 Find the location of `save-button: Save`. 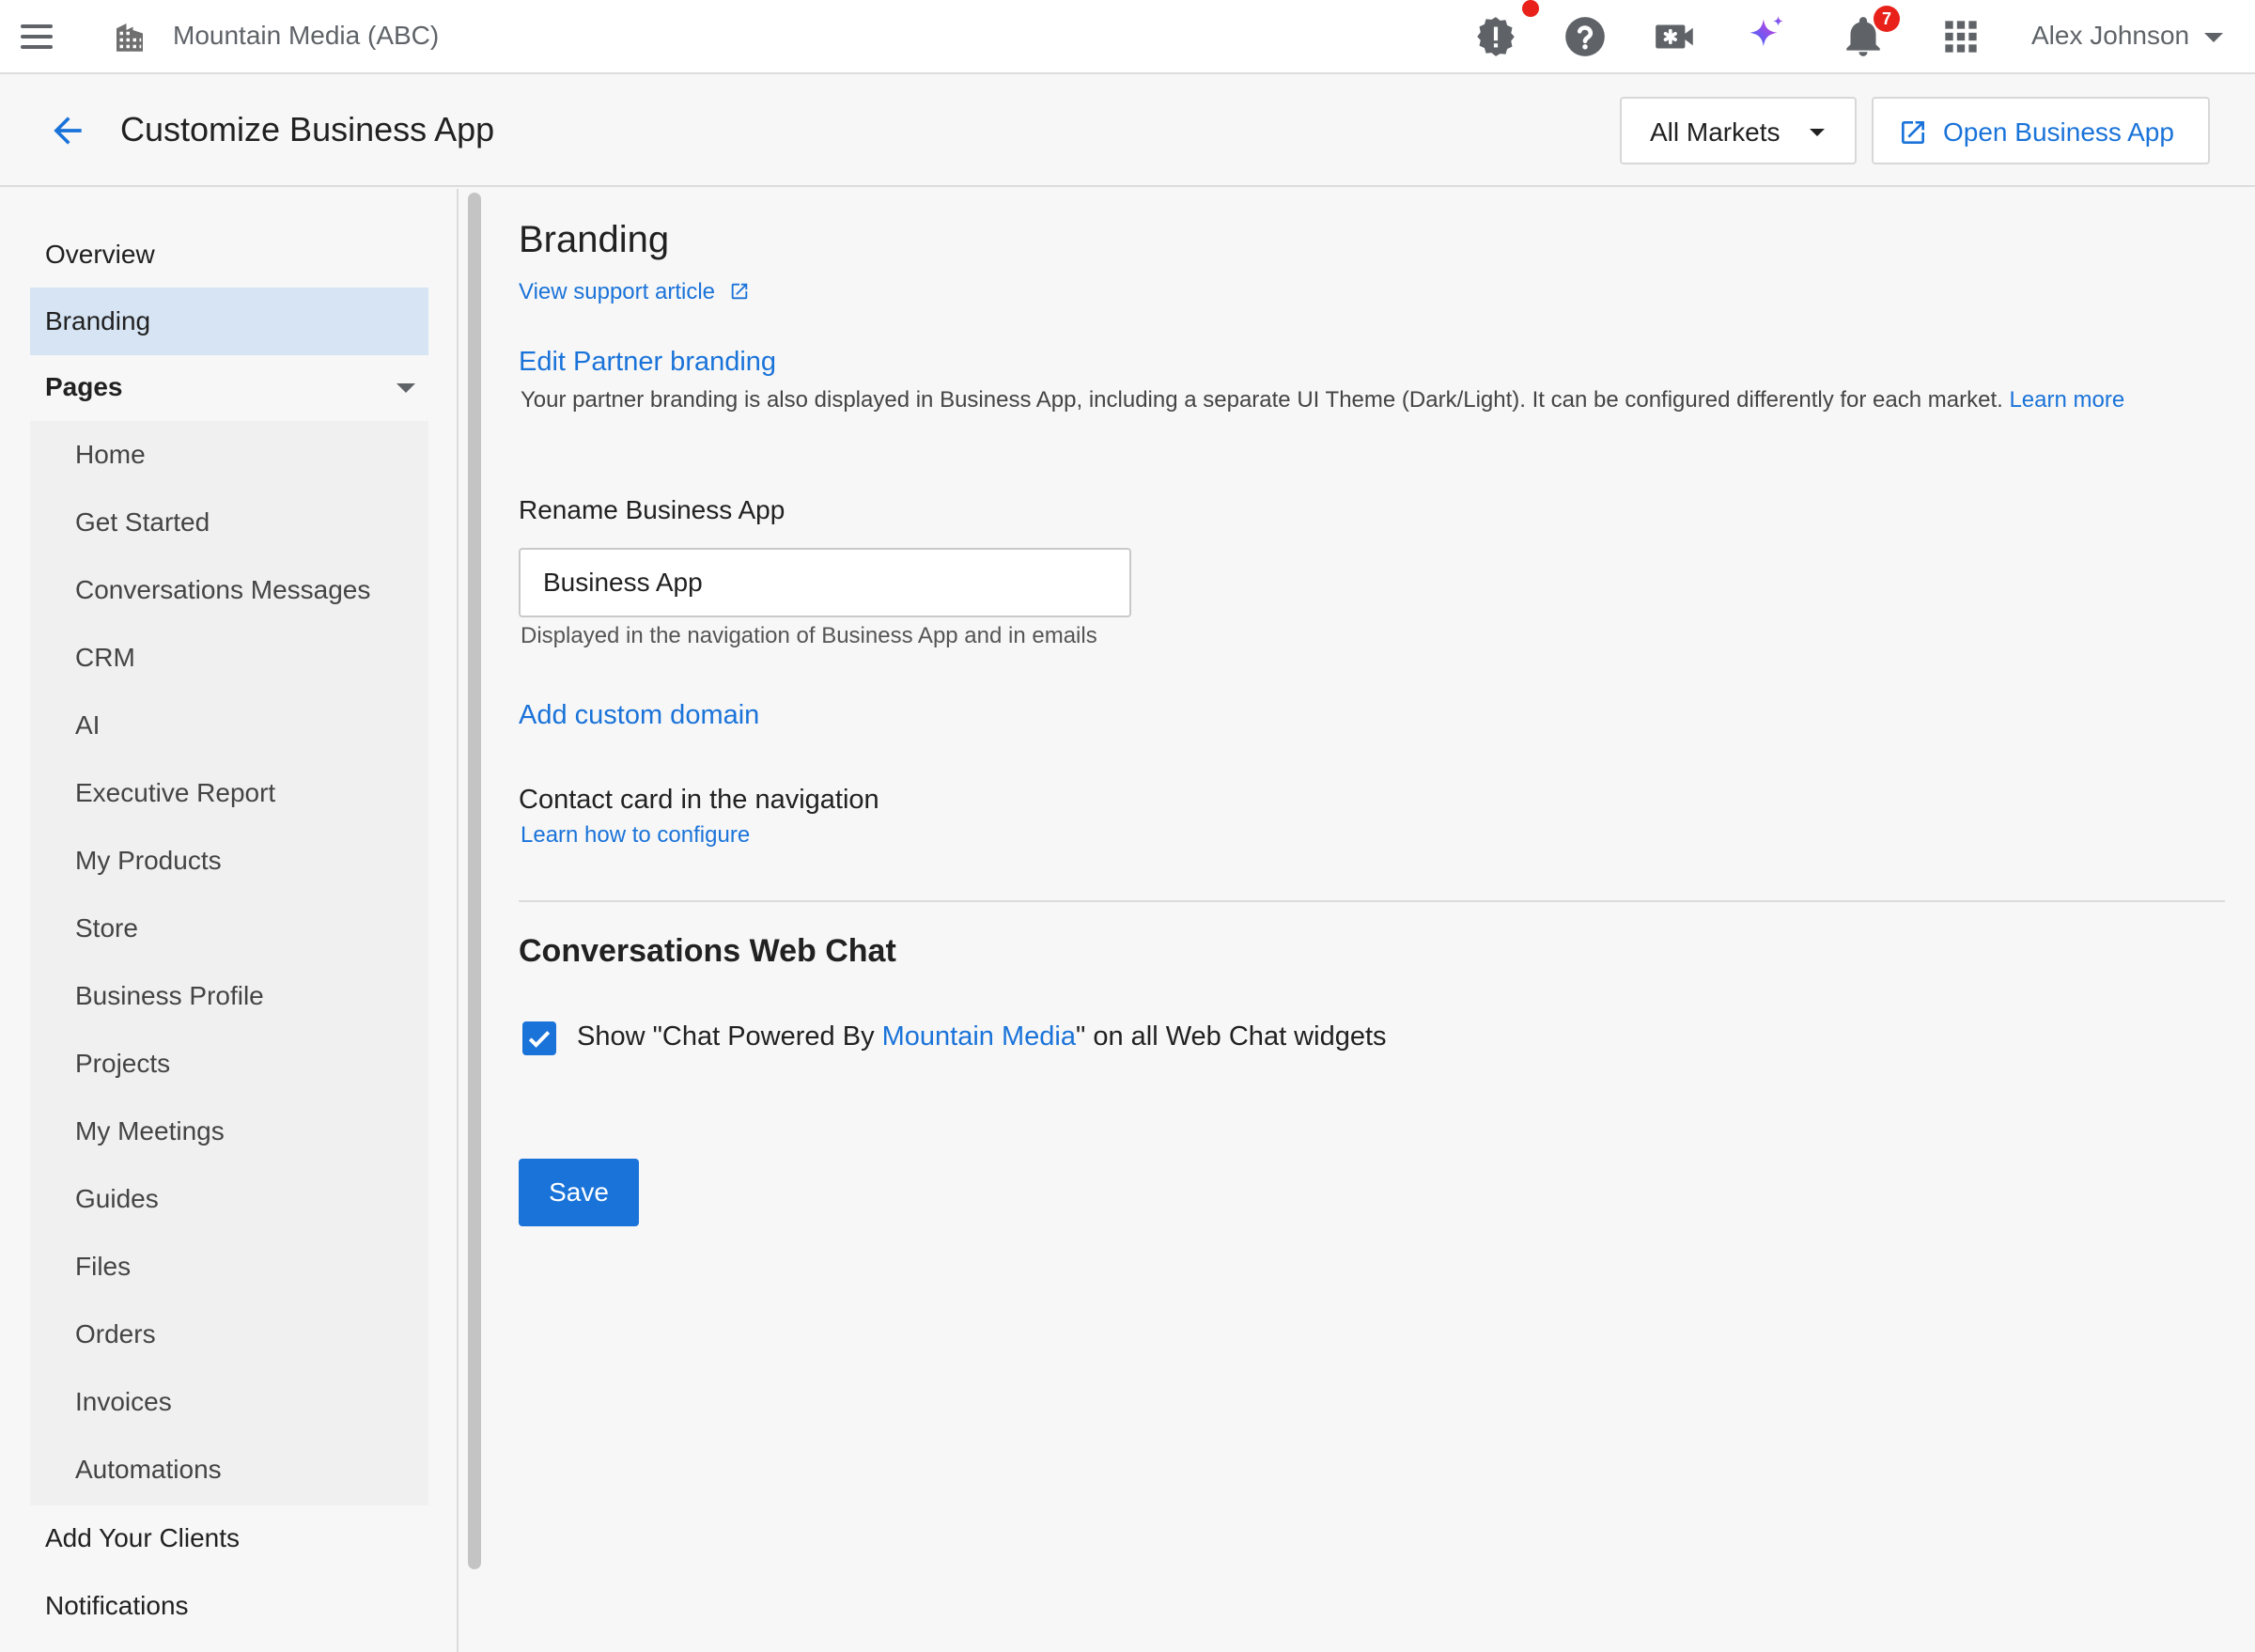

save-button: Save is located at coordinates (579, 1192).